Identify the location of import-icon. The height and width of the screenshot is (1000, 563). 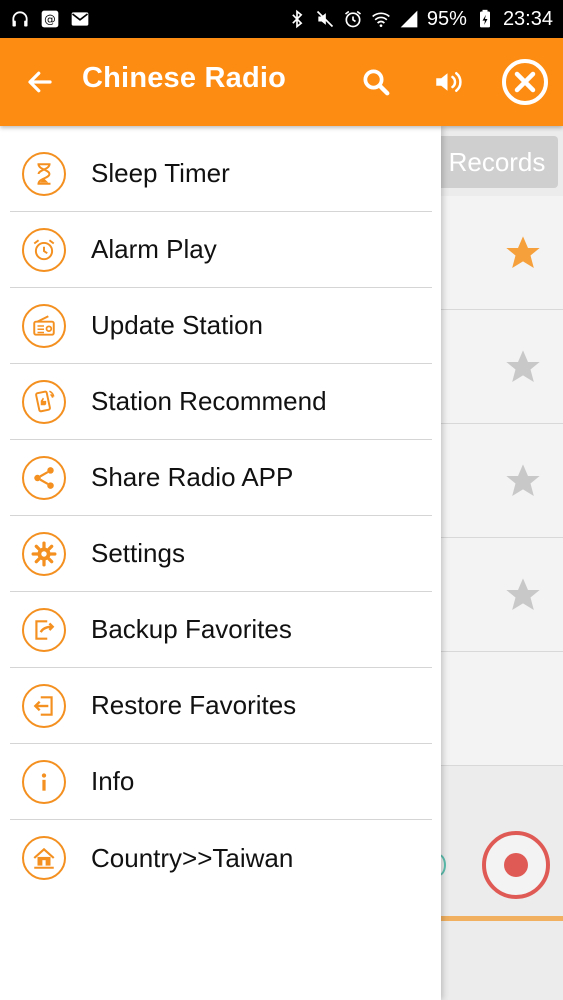
(44, 705).